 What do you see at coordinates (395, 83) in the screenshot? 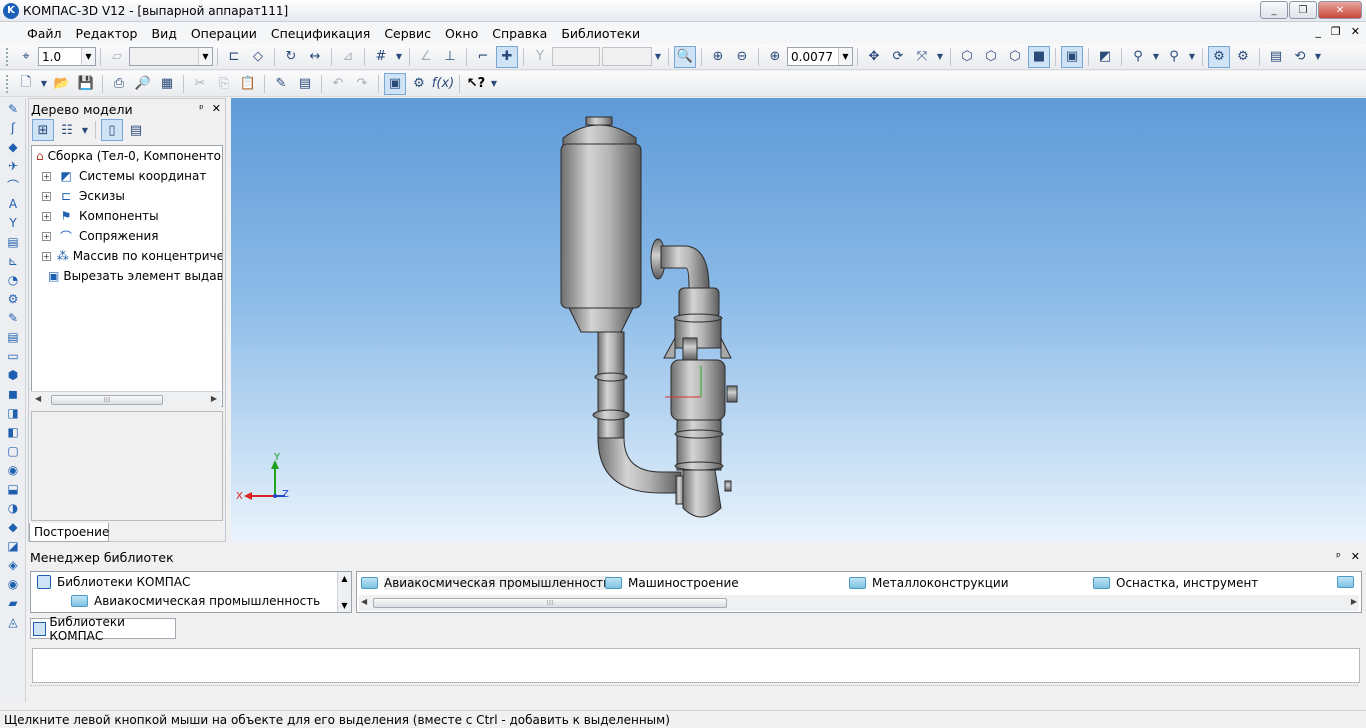
I see `manager-icon: ▣` at bounding box center [395, 83].